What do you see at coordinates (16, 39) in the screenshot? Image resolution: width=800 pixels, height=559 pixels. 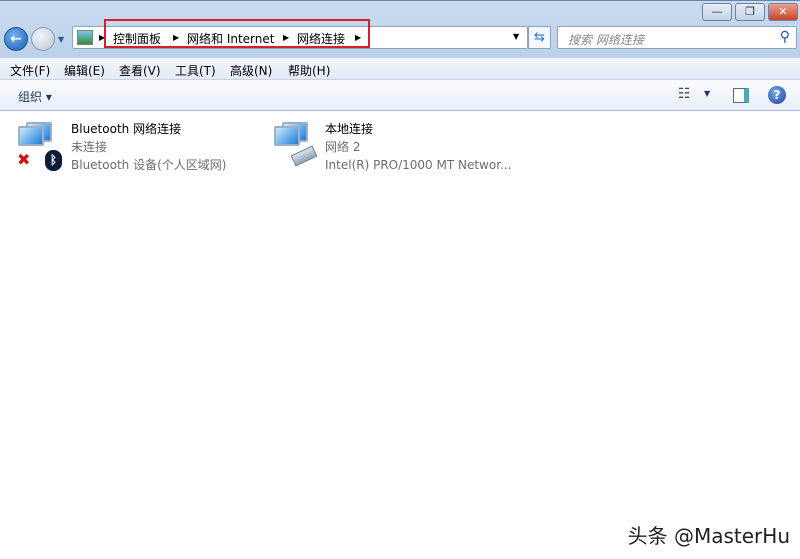 I see `back-button: ←` at bounding box center [16, 39].